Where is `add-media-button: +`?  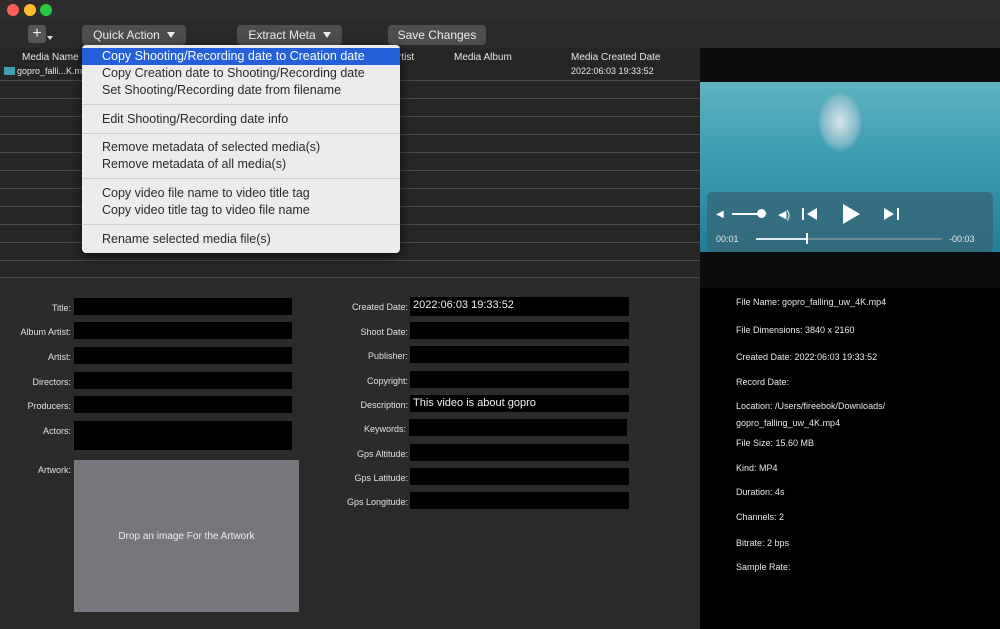
add-media-button: + is located at coordinates (37, 34).